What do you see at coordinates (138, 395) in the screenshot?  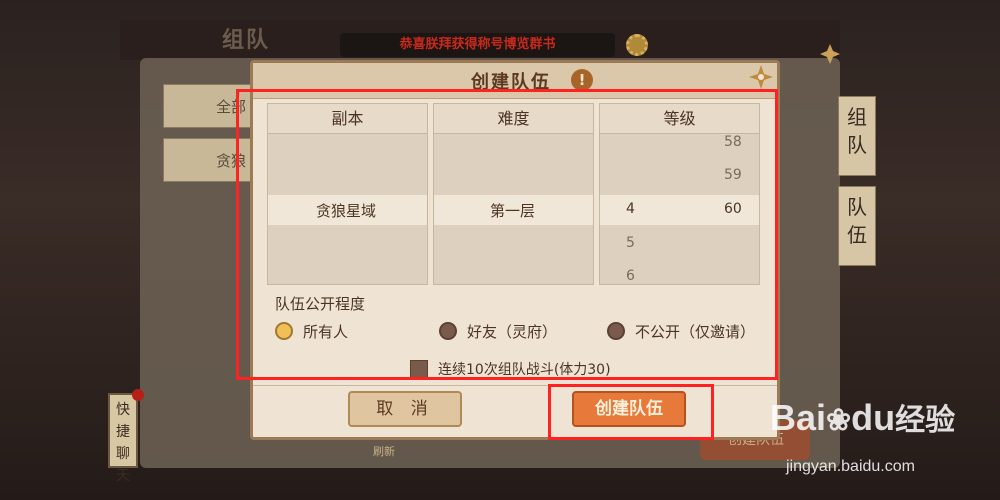 I see `notification-dot` at bounding box center [138, 395].